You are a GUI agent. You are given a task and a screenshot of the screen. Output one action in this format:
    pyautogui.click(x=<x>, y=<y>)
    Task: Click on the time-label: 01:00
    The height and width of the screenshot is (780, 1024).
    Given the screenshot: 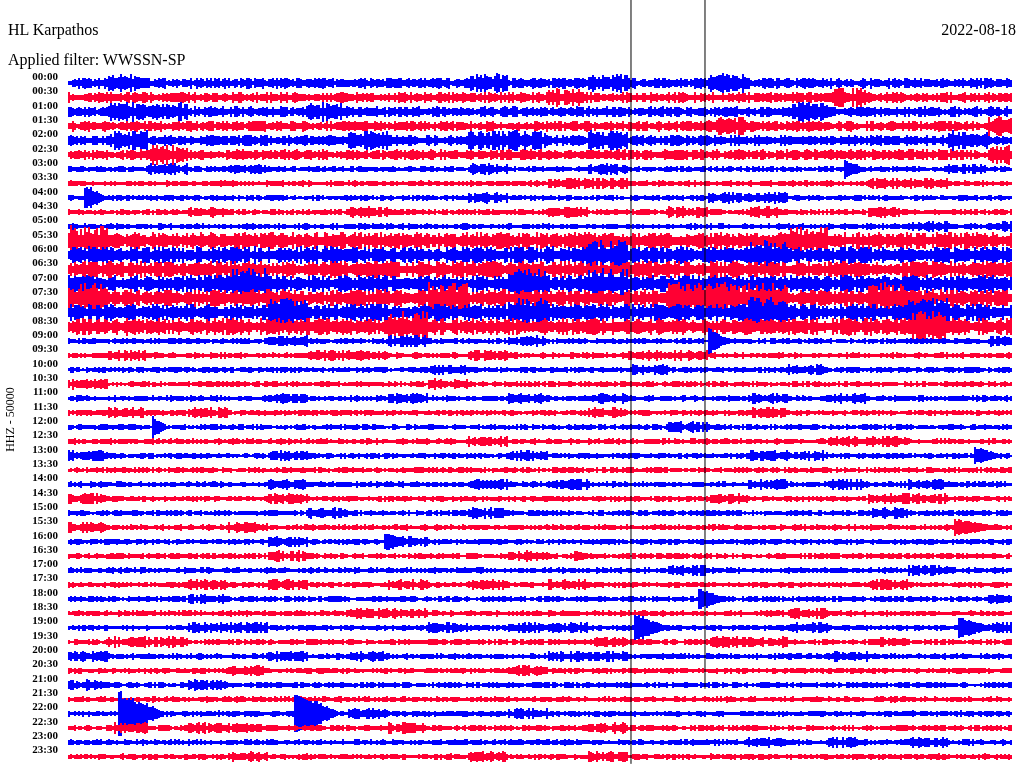 What is the action you would take?
    pyautogui.click(x=45, y=104)
    